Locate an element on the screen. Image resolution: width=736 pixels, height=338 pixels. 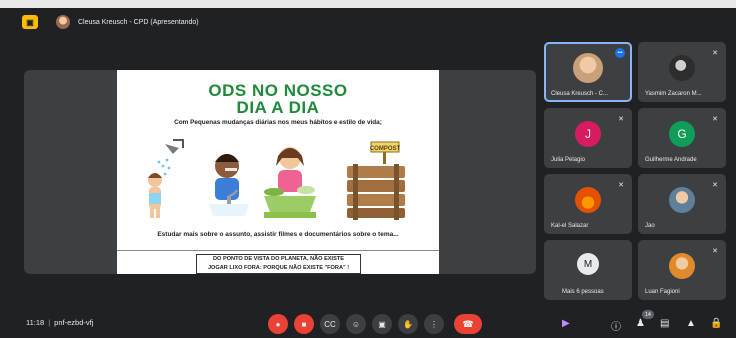
participant-tile-kalel: ✕ Kal-el Salazar is located at coordinates (588, 204).